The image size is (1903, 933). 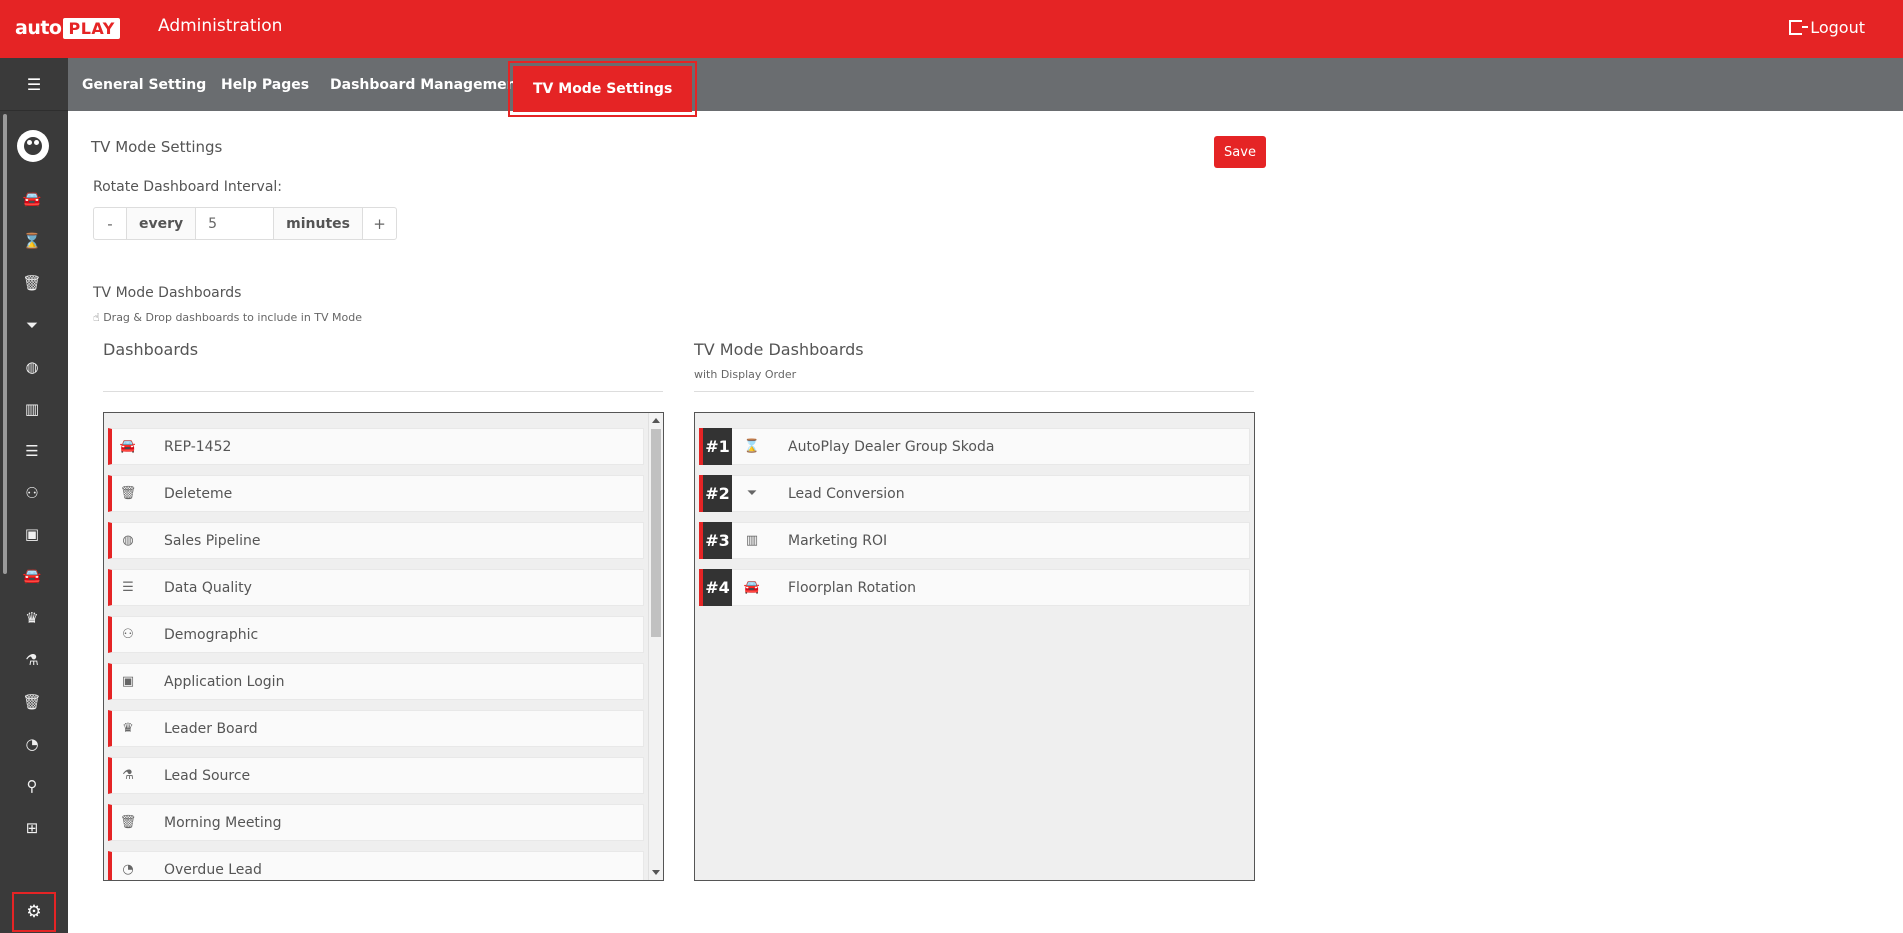 What do you see at coordinates (96, 317) in the screenshot?
I see `drag-hand-icon: ☝` at bounding box center [96, 317].